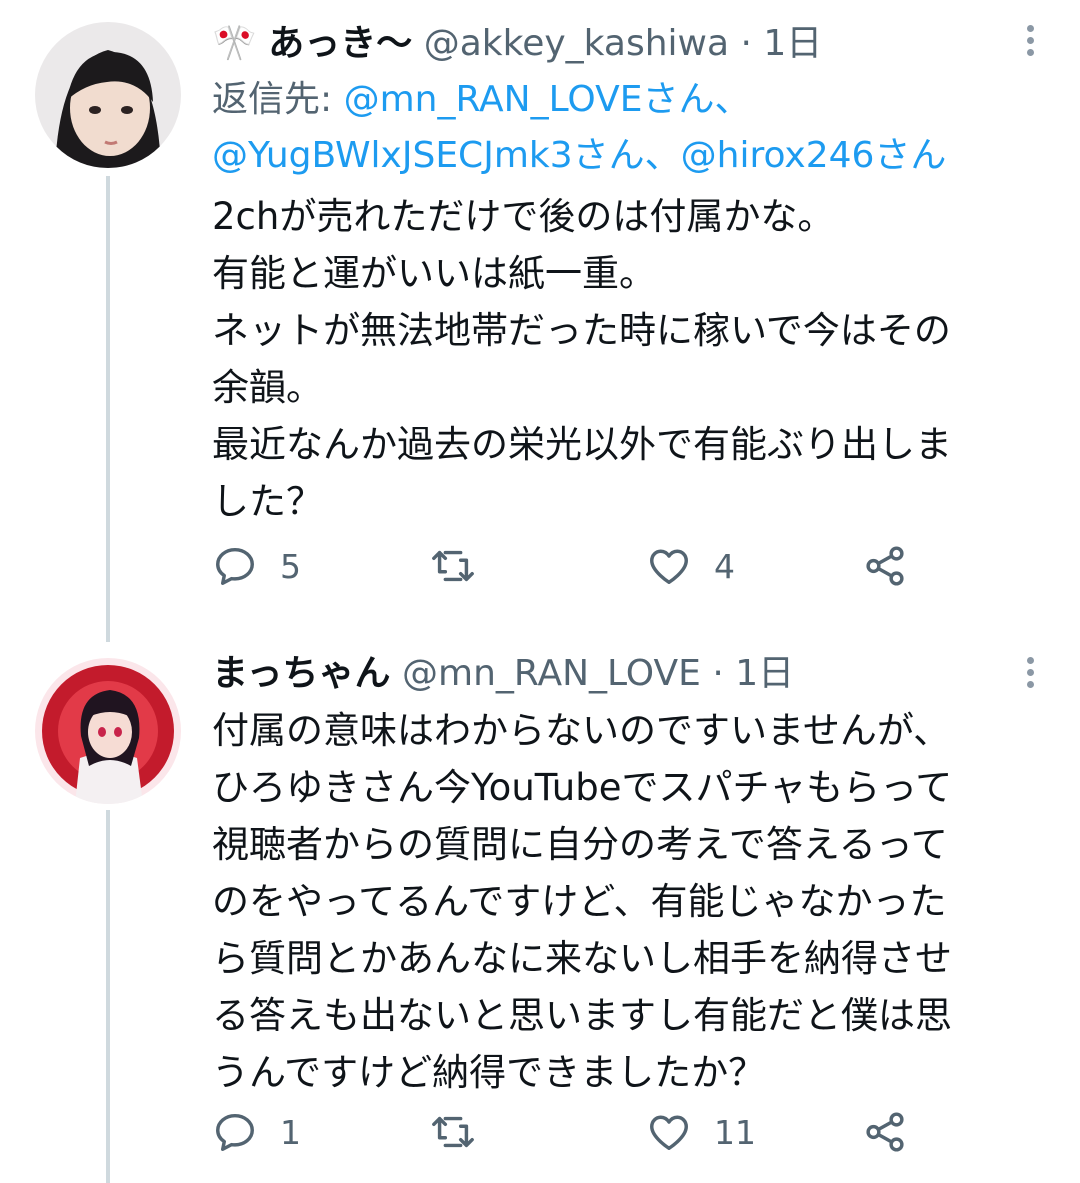 This screenshot has height=1183, width=1080. Describe the element at coordinates (272, 99) in the screenshot. I see `reply-to-prefix: 返信先:` at that location.